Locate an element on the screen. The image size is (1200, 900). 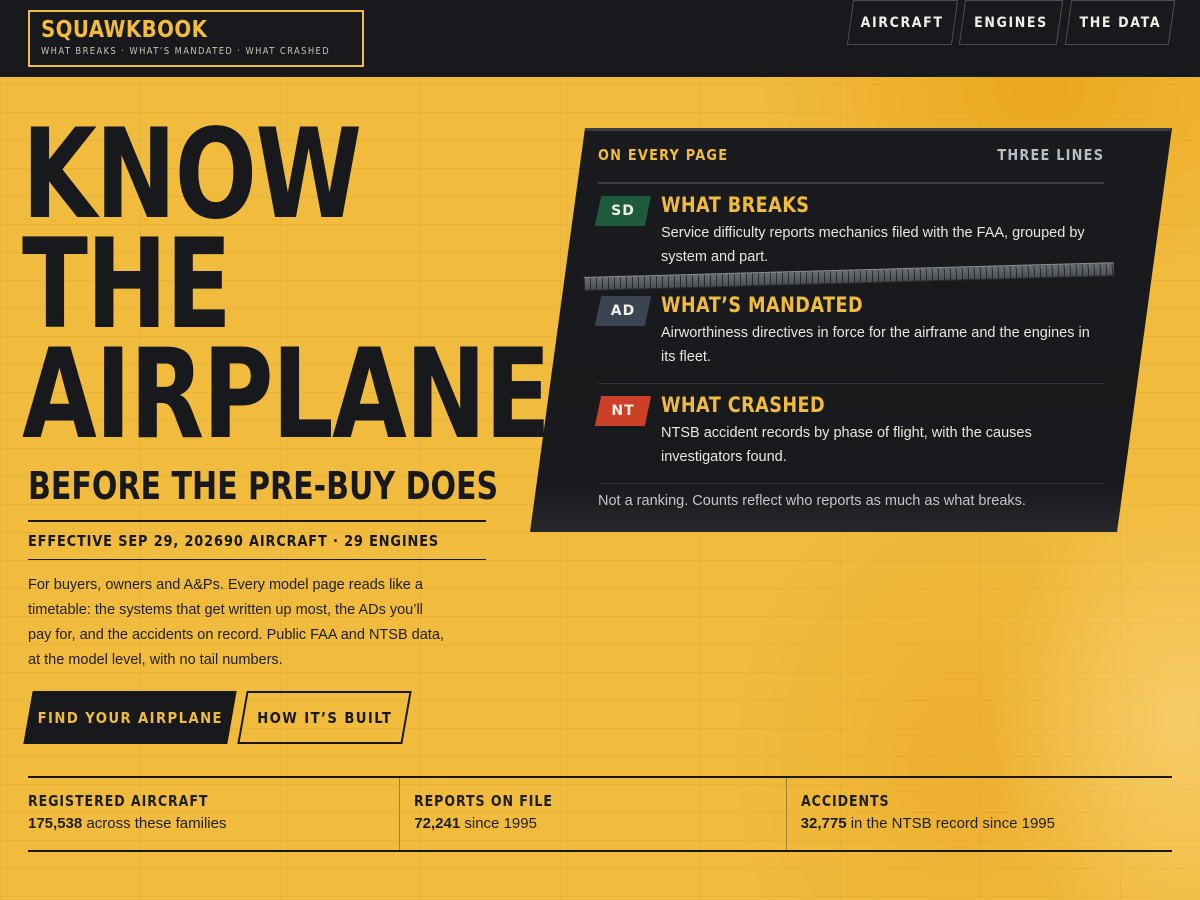
ad-badge-label: AD is located at coordinates (623, 311).